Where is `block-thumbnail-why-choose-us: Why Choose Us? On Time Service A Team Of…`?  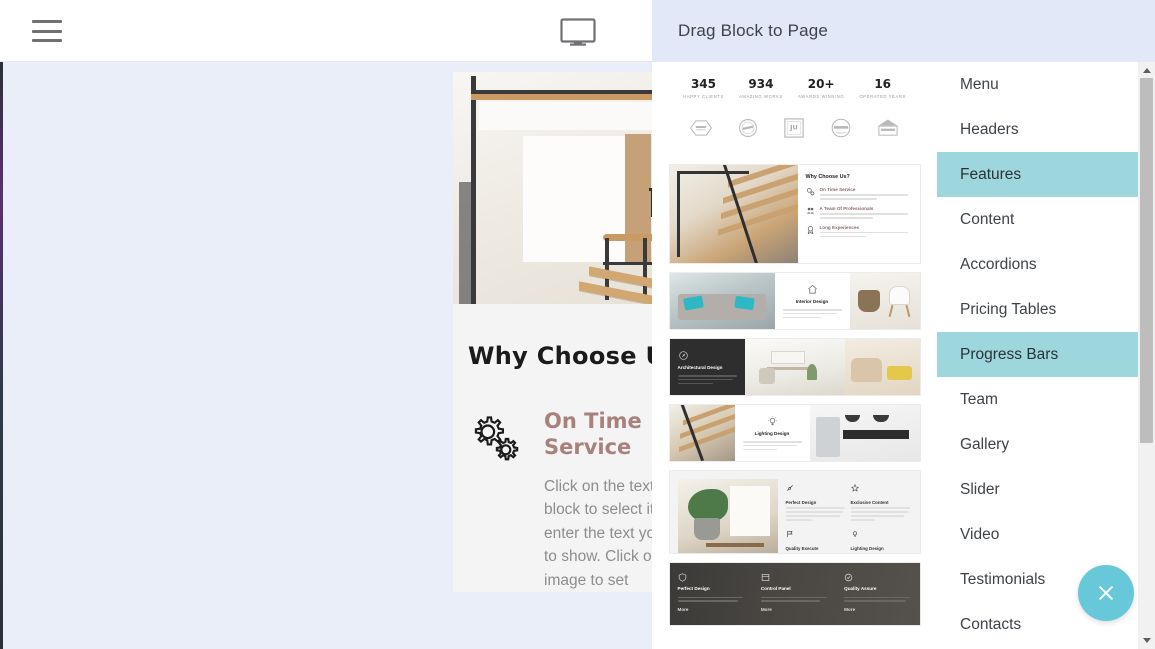
block-thumbnail-why-choose-us: Why Choose Us? On Time Service A Team Of… is located at coordinates (794, 214).